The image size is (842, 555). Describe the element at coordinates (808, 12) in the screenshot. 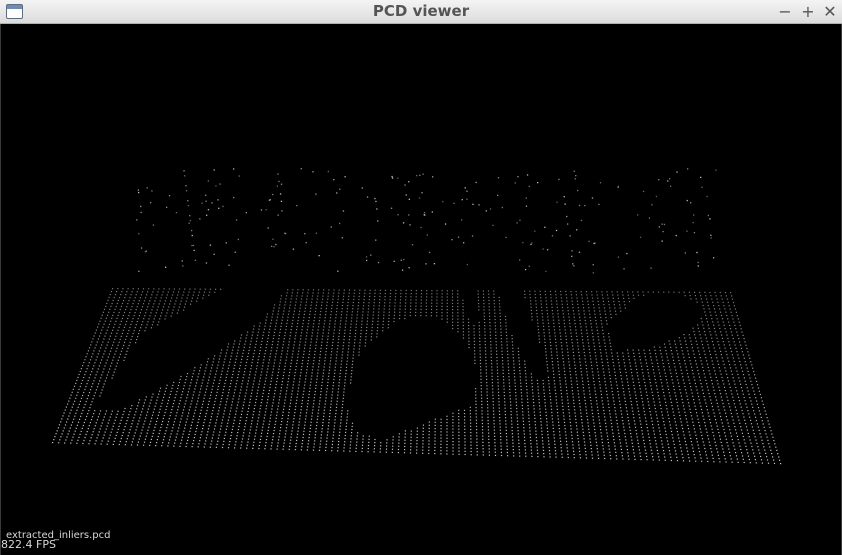

I see `maximize-button: +` at that location.